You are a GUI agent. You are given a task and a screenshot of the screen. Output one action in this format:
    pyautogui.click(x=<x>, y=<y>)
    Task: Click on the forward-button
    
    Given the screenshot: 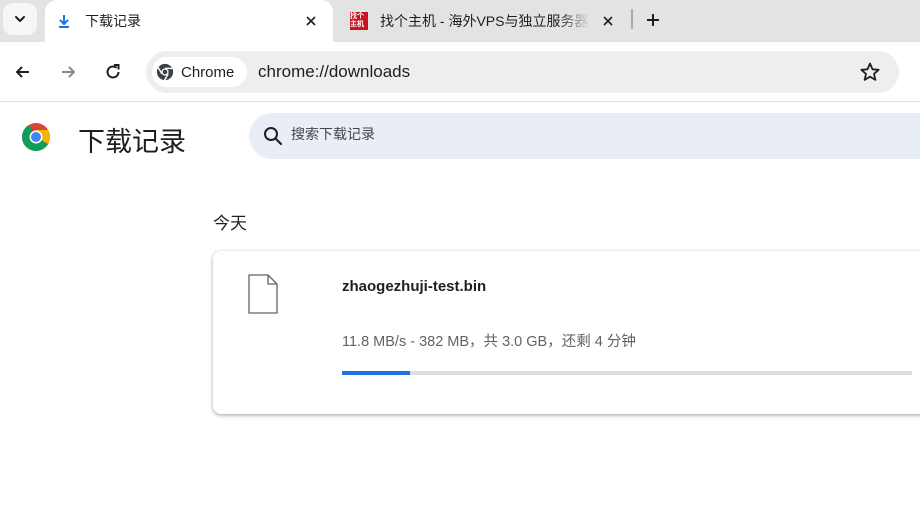 What is the action you would take?
    pyautogui.click(x=68, y=72)
    